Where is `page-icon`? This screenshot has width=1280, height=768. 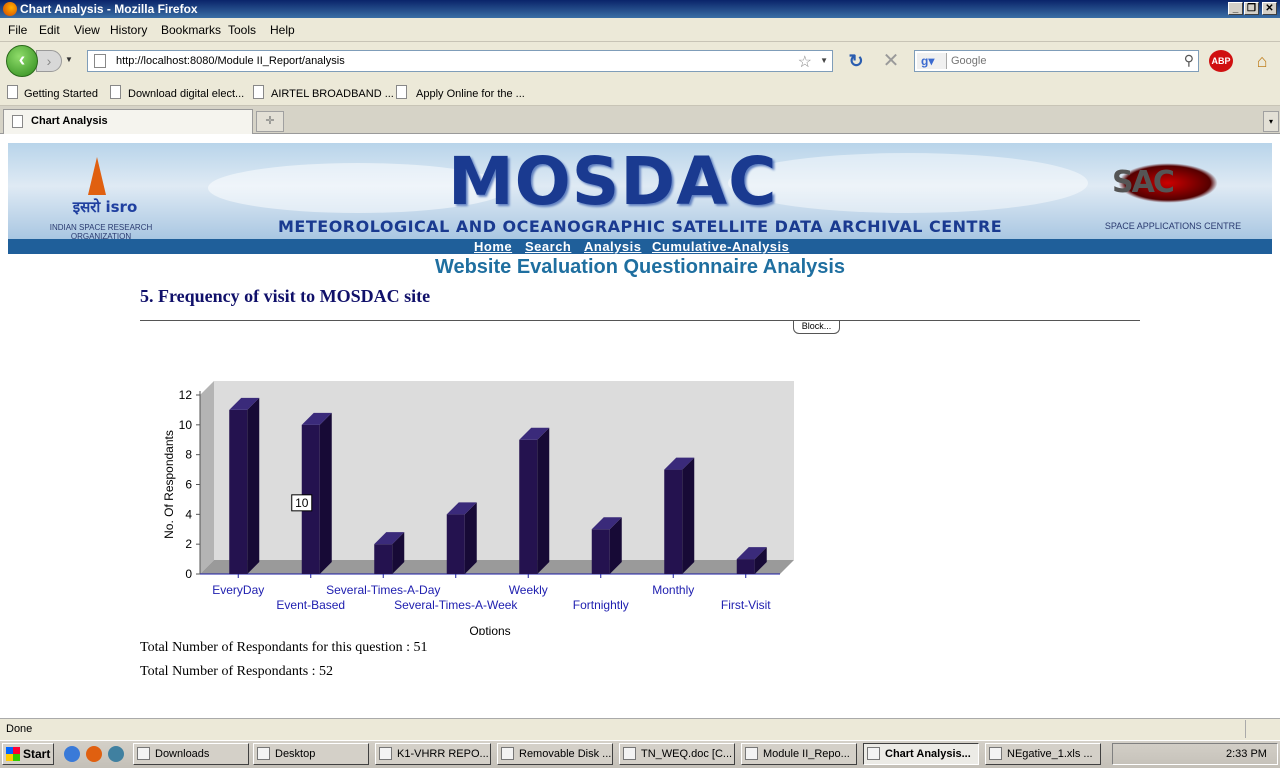
page-icon is located at coordinates (100, 61).